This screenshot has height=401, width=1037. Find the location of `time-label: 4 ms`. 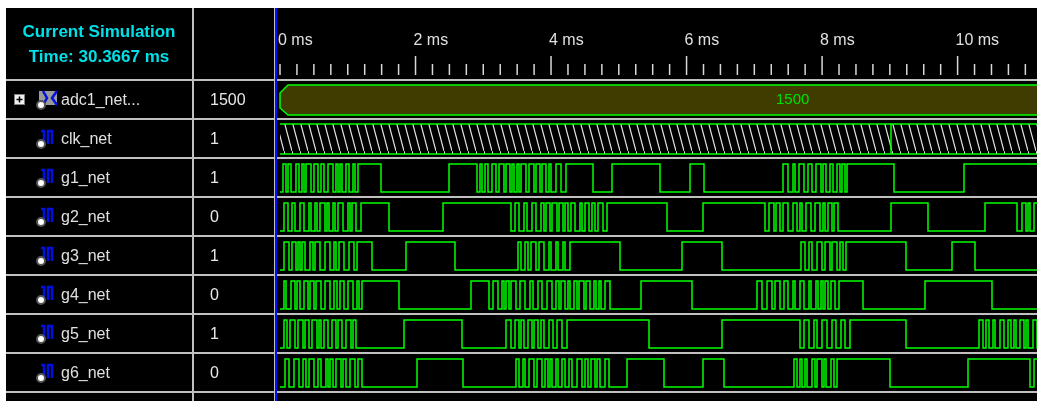

time-label: 4 ms is located at coordinates (566, 40).